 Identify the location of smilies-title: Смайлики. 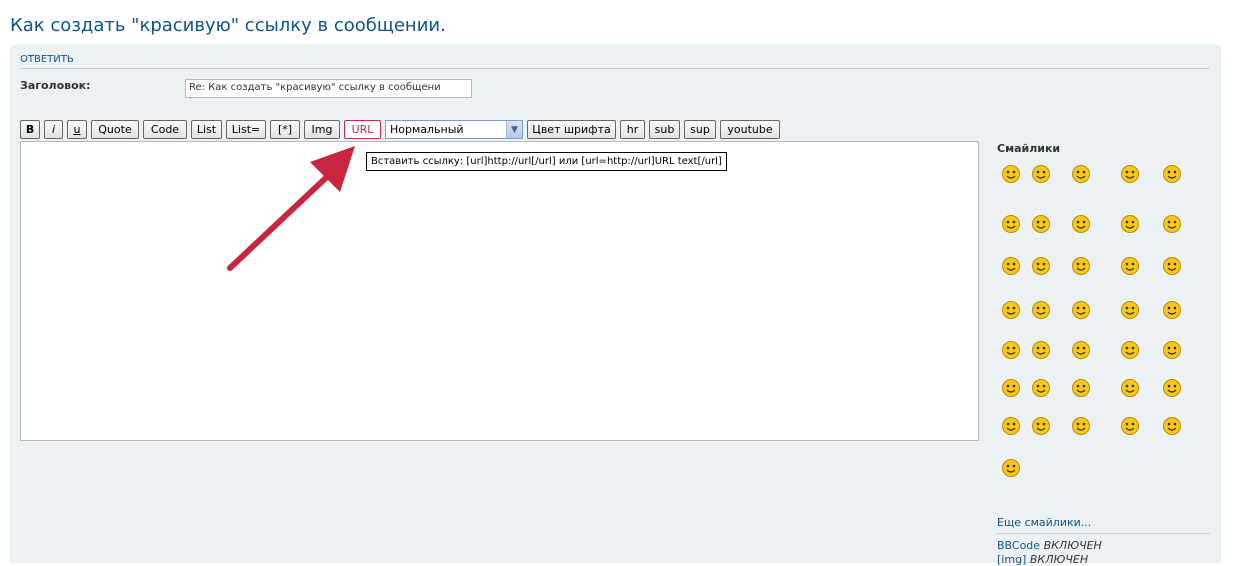
(1029, 148).